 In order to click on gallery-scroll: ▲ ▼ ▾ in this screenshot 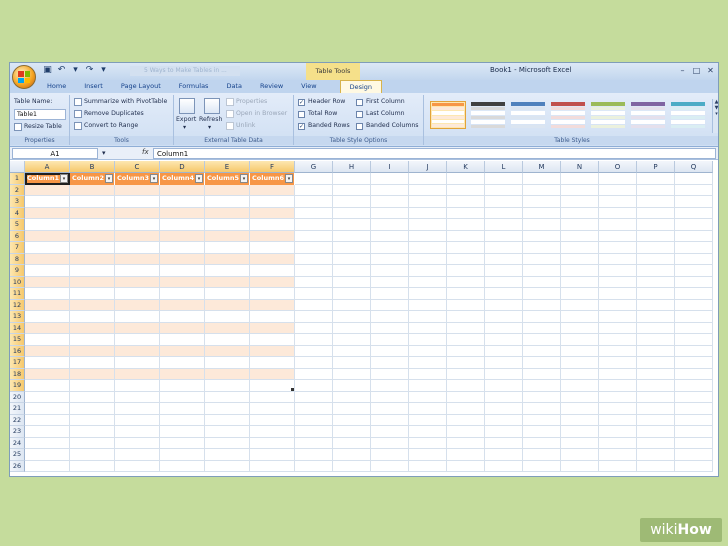, I will do `click(715, 116)`.